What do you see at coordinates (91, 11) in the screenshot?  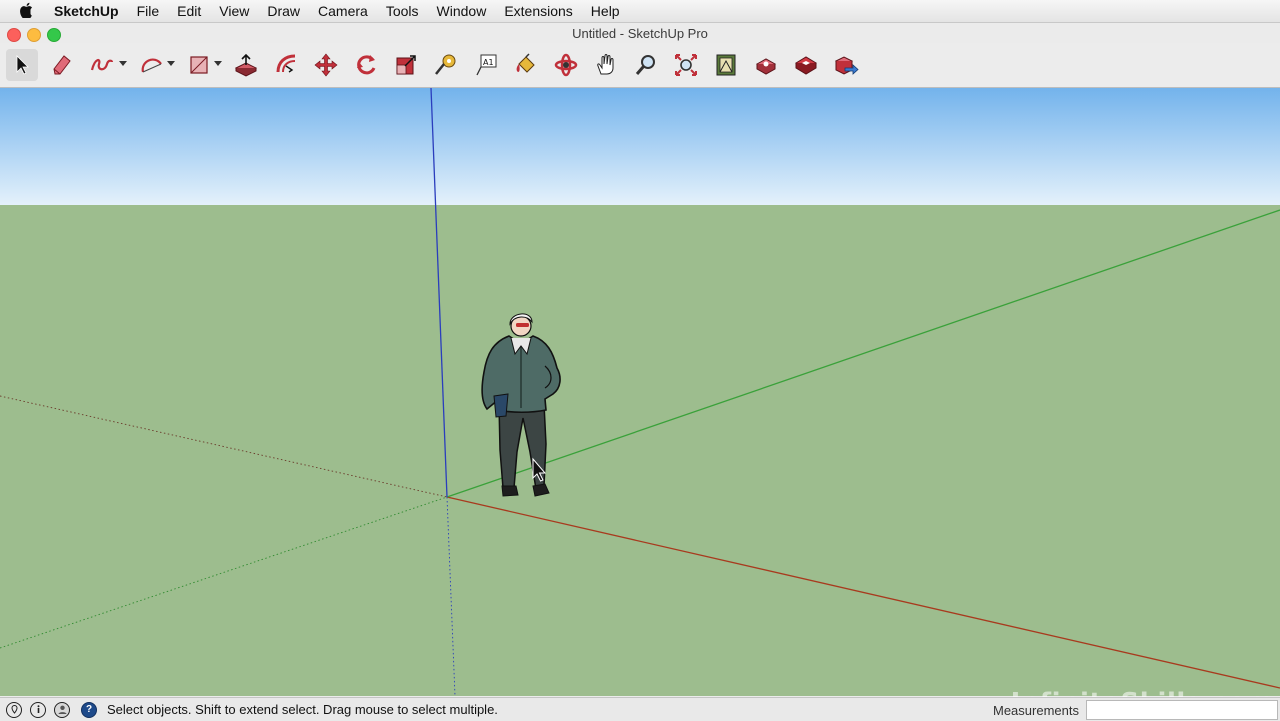 I see `menu-app-name: SketchUp` at bounding box center [91, 11].